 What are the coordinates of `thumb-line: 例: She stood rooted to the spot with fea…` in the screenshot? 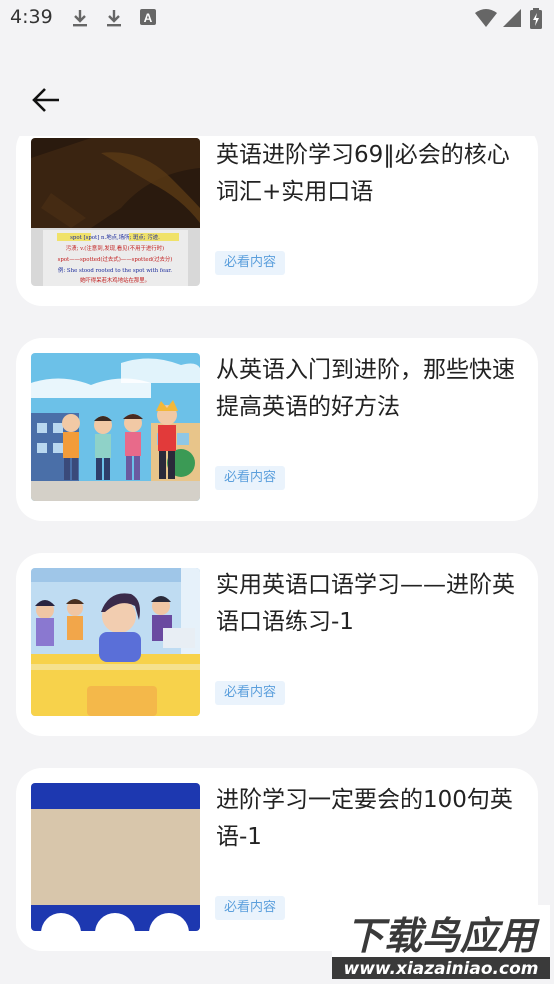 It's located at (115, 270).